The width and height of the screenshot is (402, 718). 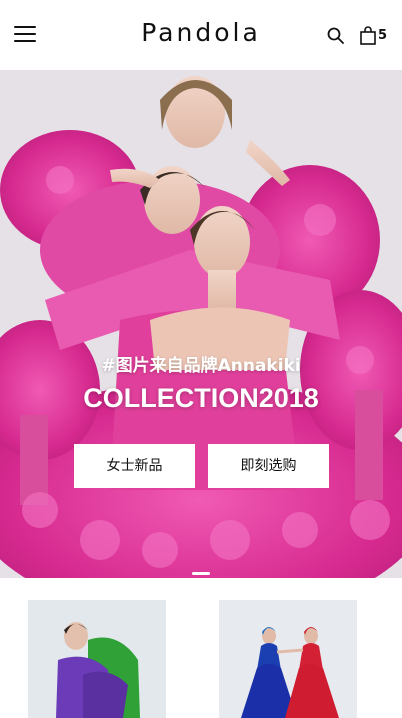 I want to click on women-new-arrivals-button: 女士新品, so click(x=134, y=466).